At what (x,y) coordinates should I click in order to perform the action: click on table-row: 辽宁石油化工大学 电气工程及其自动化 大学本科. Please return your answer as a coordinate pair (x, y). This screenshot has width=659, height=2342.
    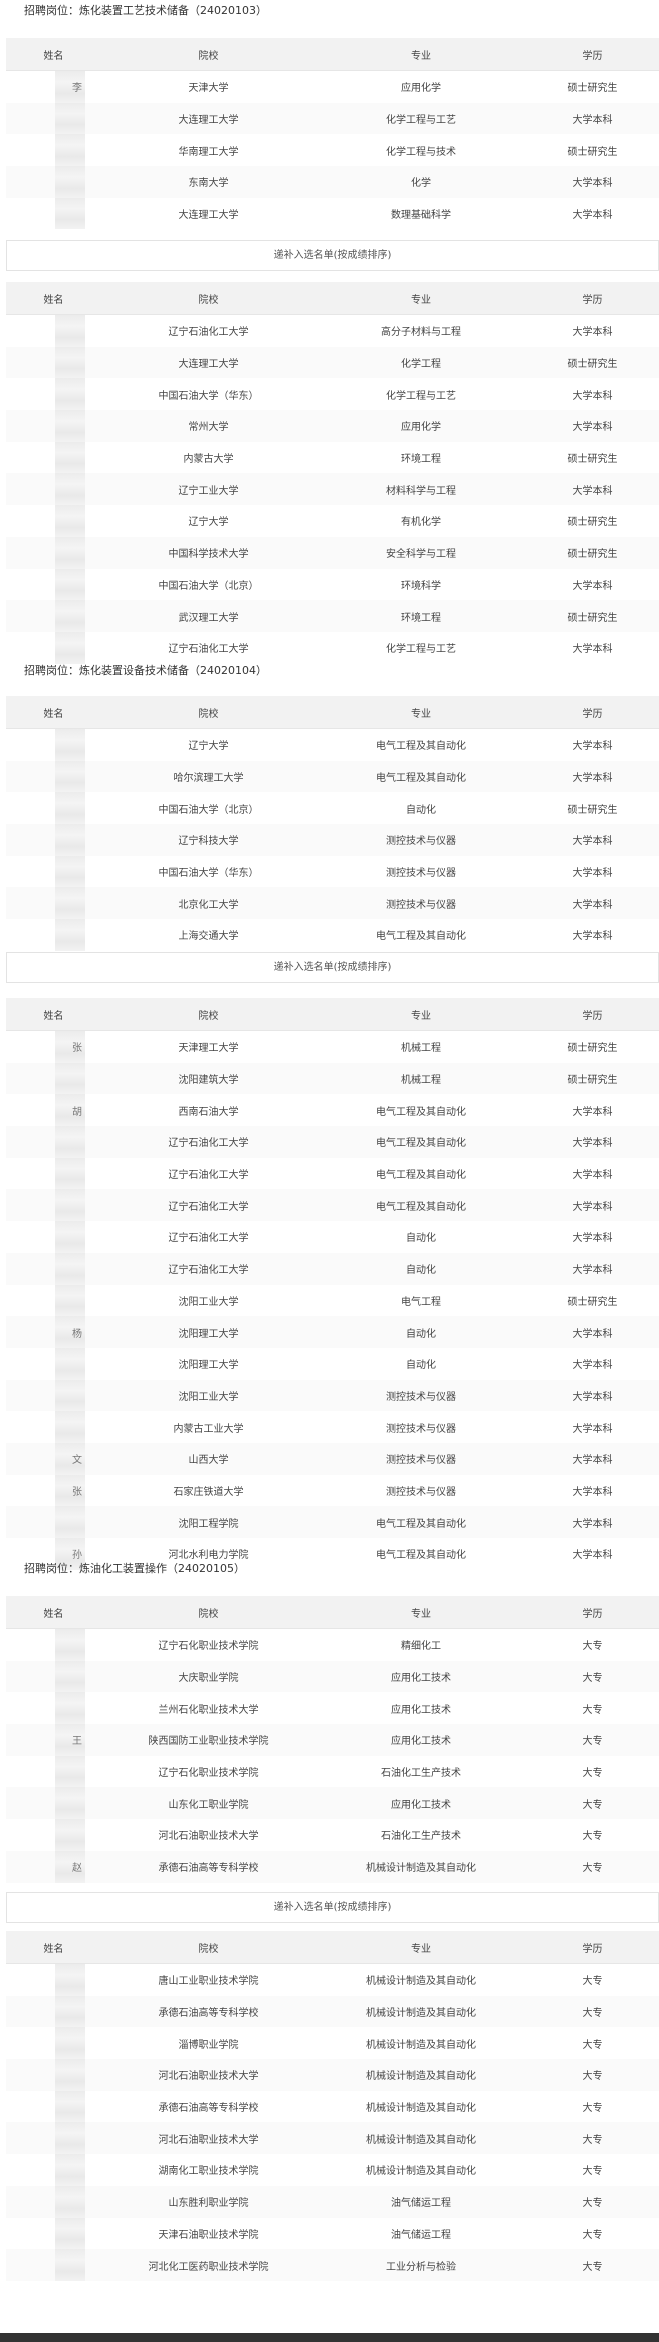
    Looking at the image, I should click on (332, 1173).